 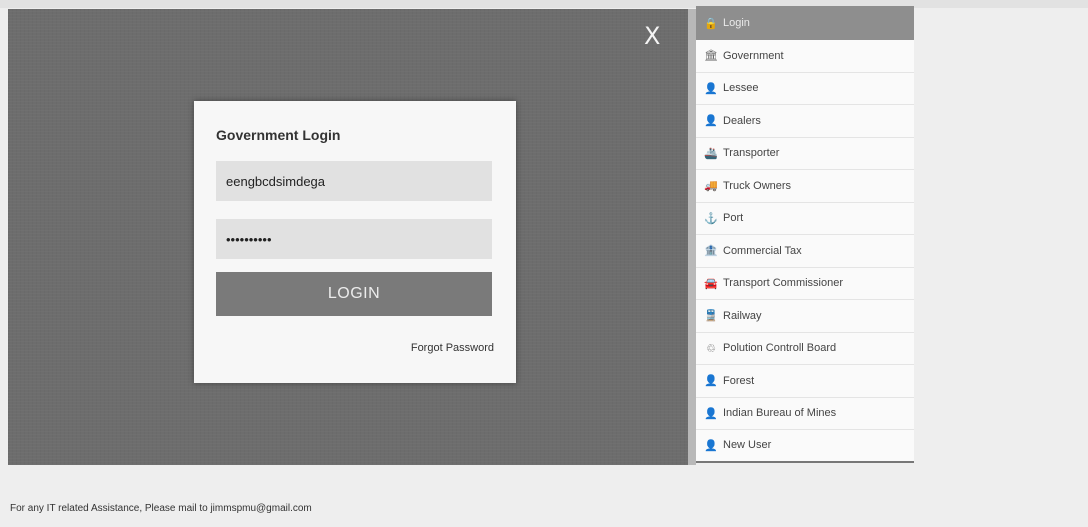 What do you see at coordinates (711, 218) in the screenshot?
I see `anchor-icon: ⚓` at bounding box center [711, 218].